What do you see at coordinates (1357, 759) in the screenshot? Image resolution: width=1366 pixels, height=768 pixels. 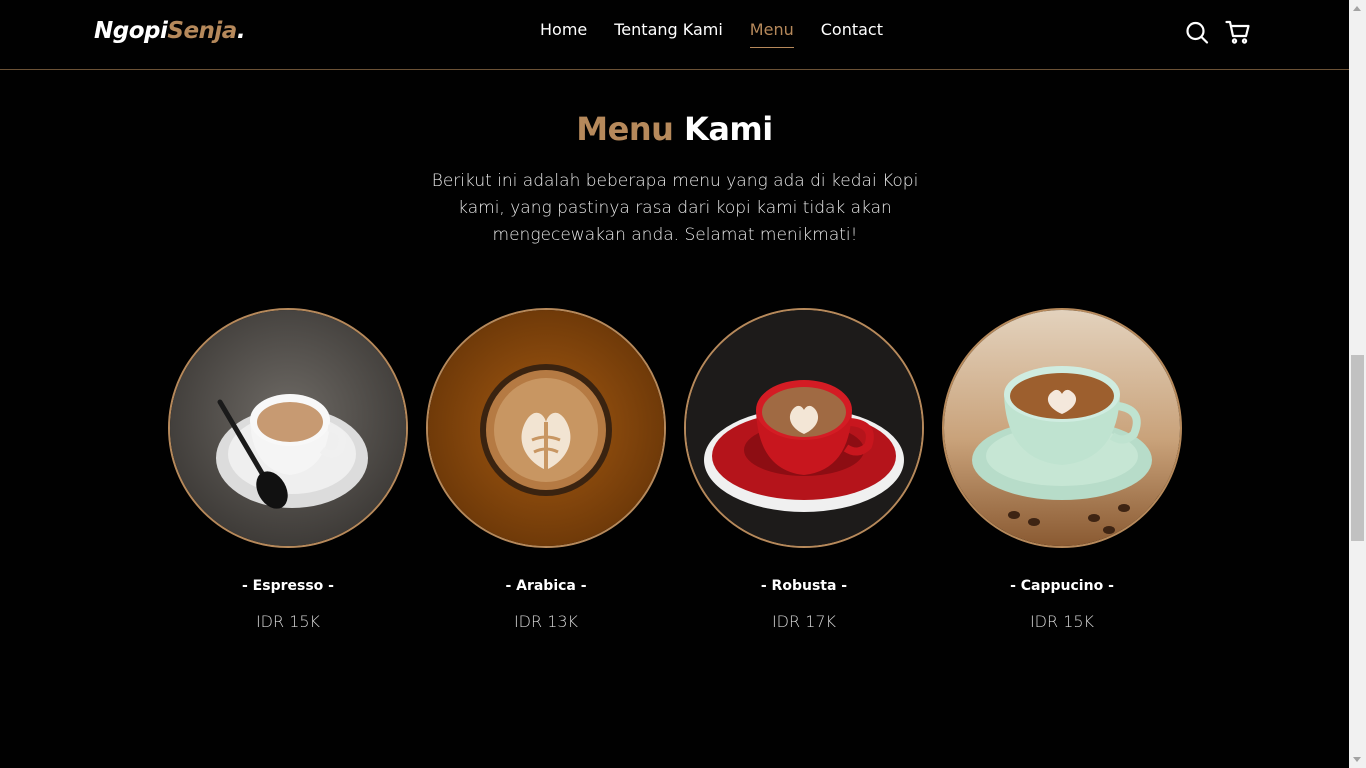 I see `scroll-down-arrow-icon` at bounding box center [1357, 759].